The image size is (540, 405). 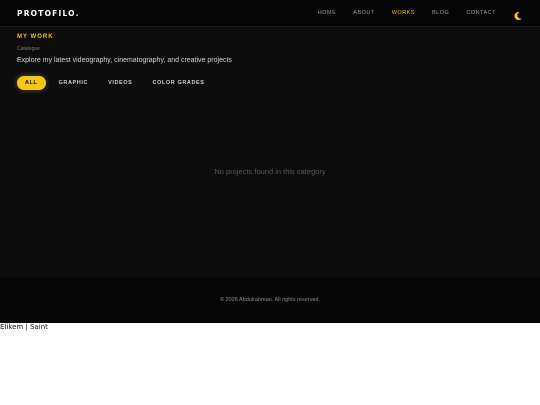 What do you see at coordinates (327, 13) in the screenshot?
I see `nav-link-home: HOME` at bounding box center [327, 13].